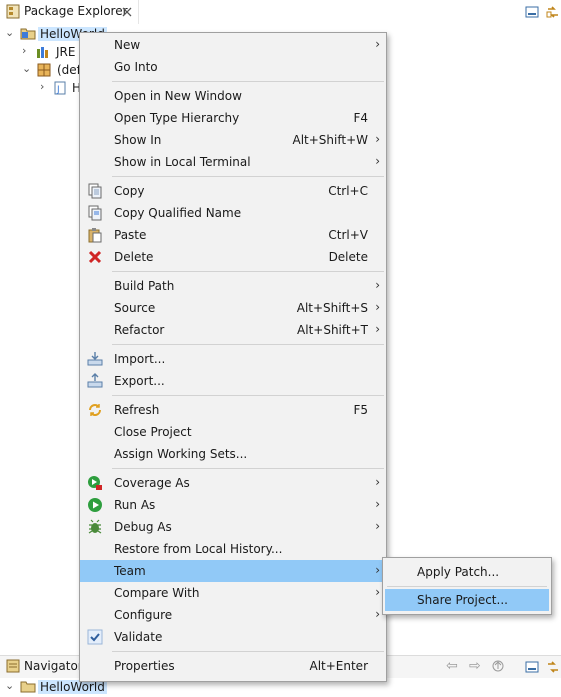 Image resolution: width=561 pixels, height=697 pixels. Describe the element at coordinates (152, 483) in the screenshot. I see `menu-item-label: Coverage As` at that location.